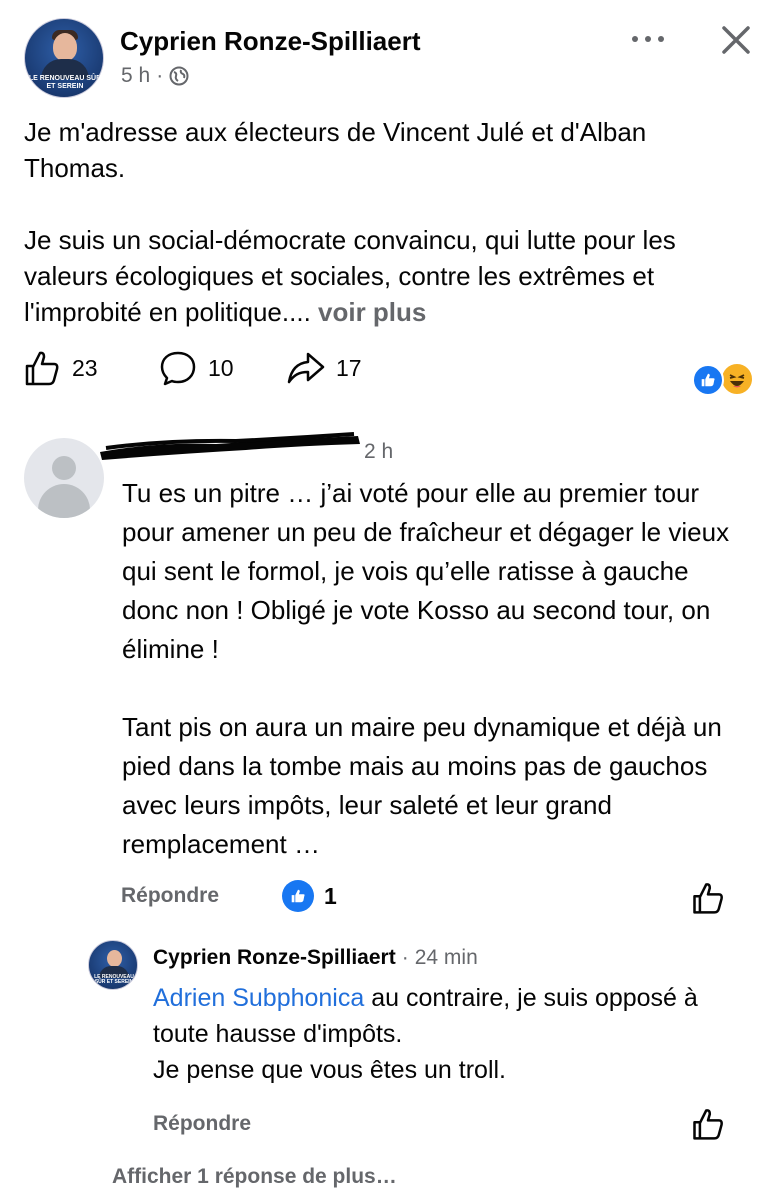  What do you see at coordinates (306, 368) in the screenshot?
I see `share-arrow-icon` at bounding box center [306, 368].